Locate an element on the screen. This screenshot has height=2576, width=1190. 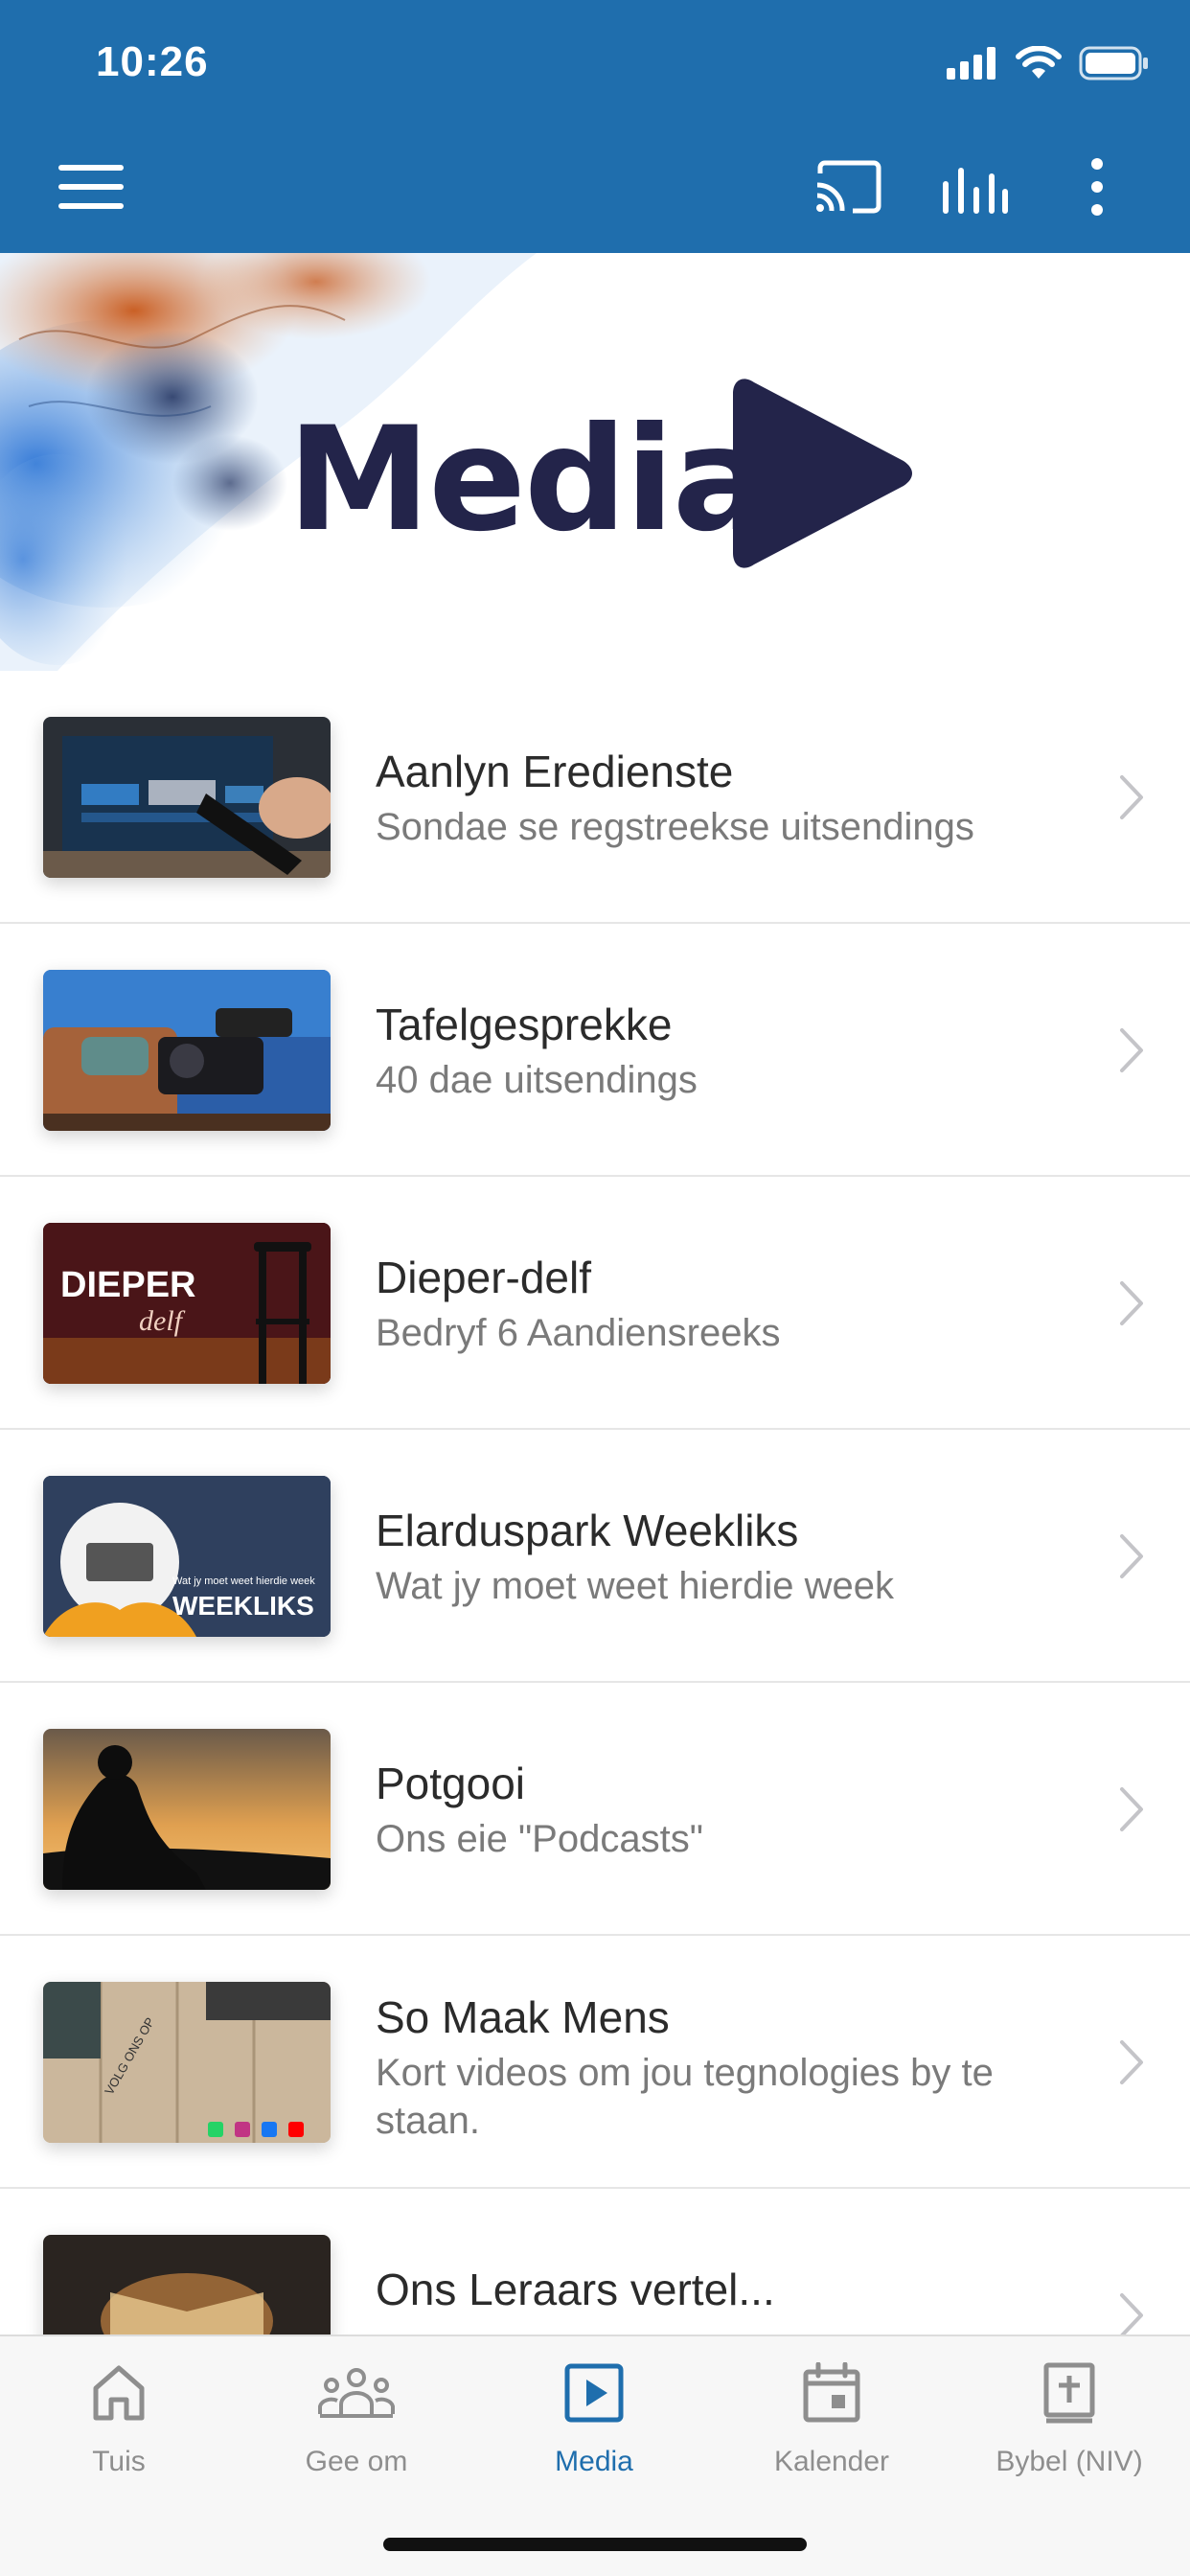
list-item-subtitle: Bedryf 6 Aandiensreeks is located at coordinates (578, 1333).